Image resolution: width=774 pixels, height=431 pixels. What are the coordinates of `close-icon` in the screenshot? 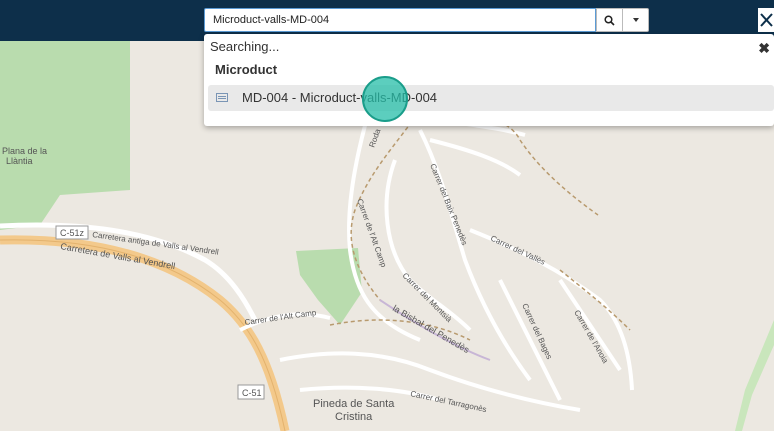 It's located at (766, 20).